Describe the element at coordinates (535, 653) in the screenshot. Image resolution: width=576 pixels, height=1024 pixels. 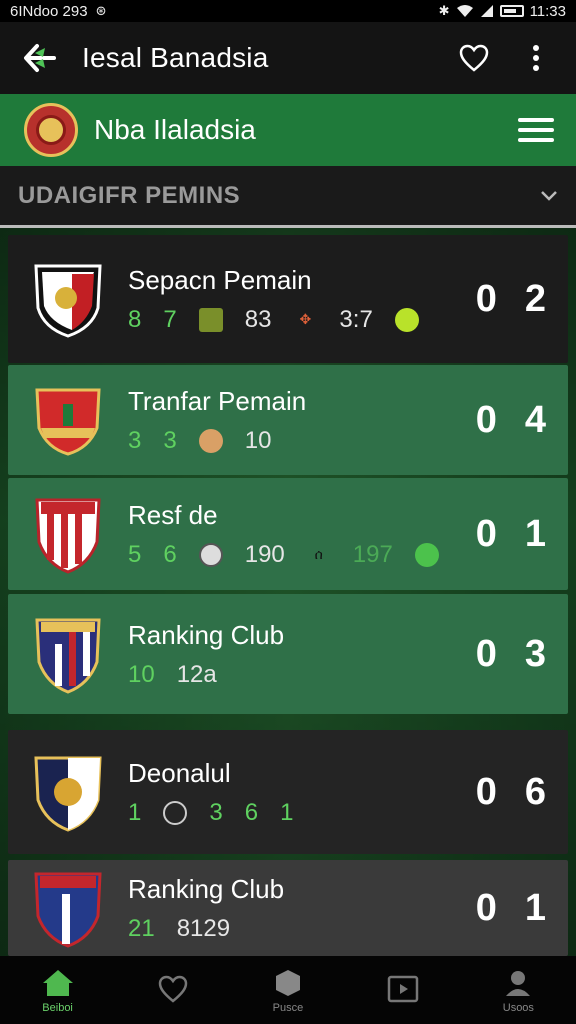
I see `score-away: 3` at that location.